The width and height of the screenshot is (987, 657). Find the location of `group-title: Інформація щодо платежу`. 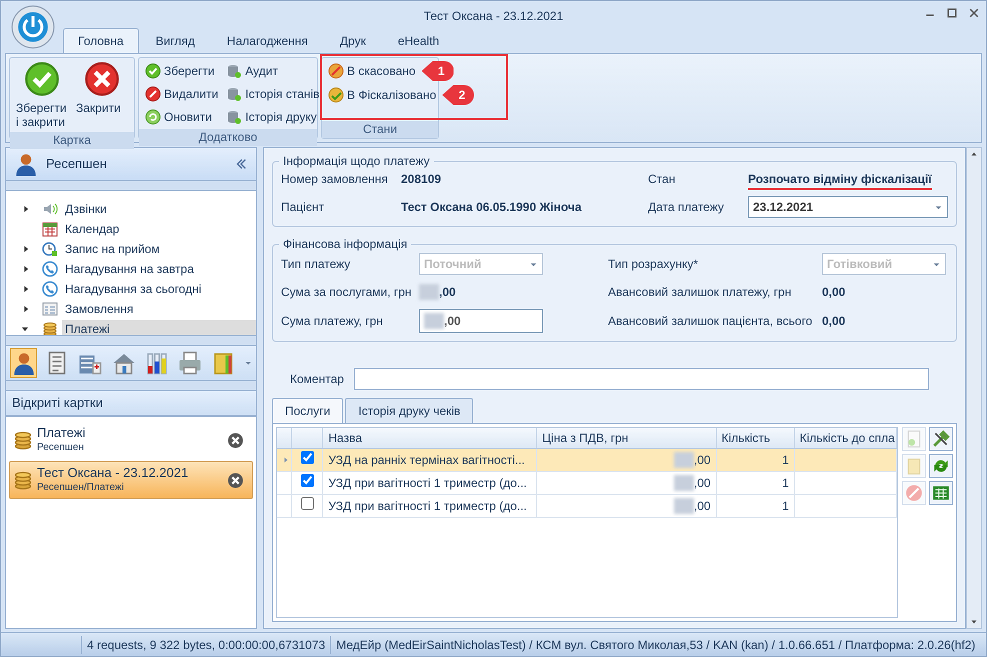

group-title: Інформація щодо платежу is located at coordinates (356, 161).